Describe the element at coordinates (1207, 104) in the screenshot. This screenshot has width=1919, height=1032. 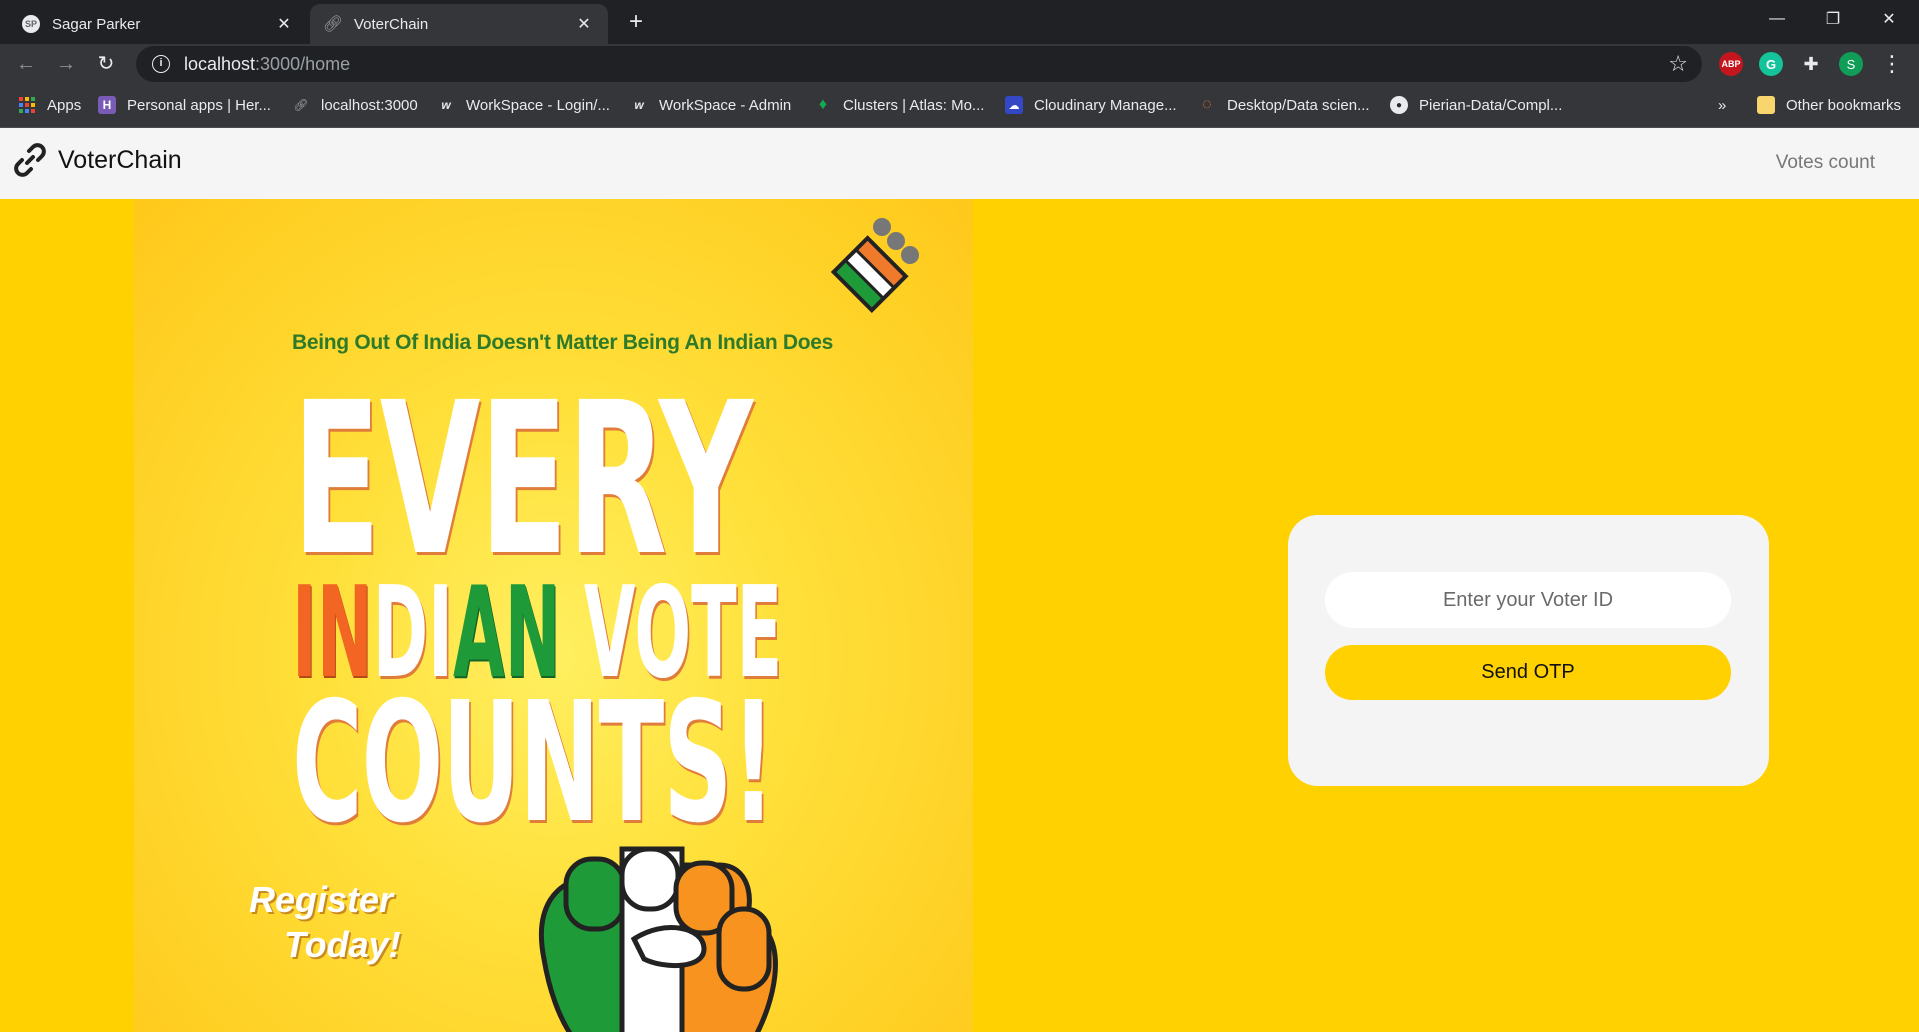
I see `jupyter-icon: ◌` at that location.